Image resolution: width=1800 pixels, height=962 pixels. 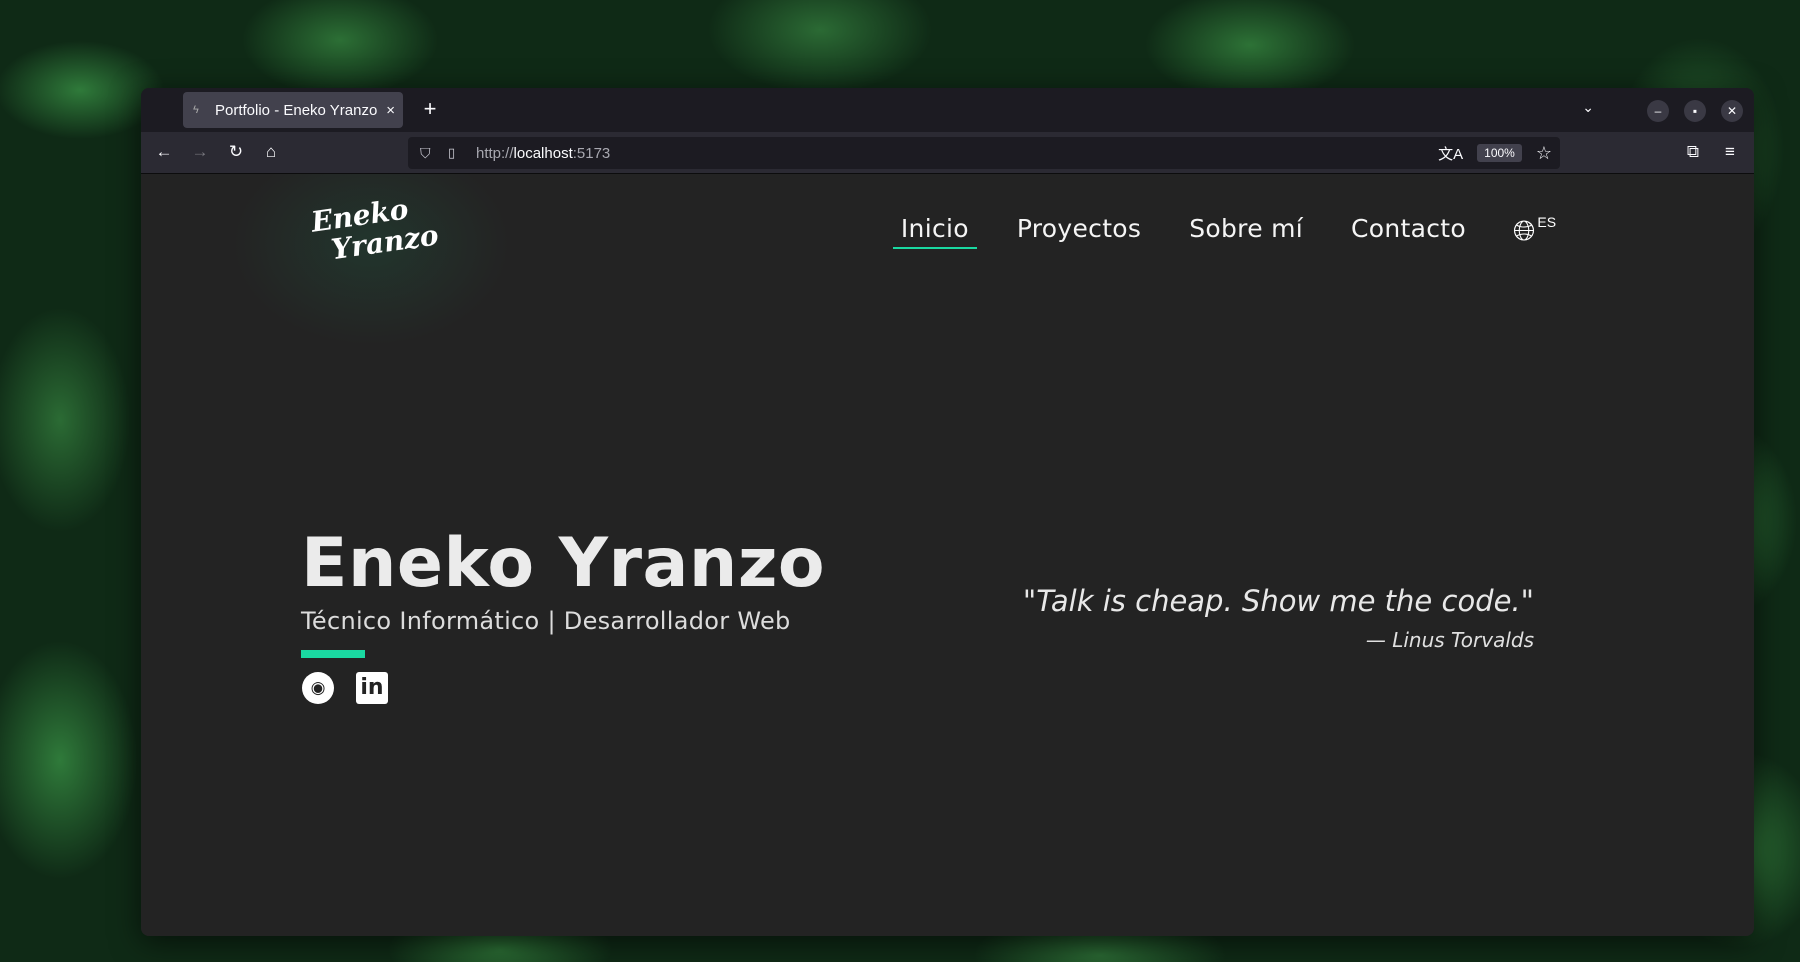 What do you see at coordinates (1544, 153) in the screenshot?
I see `bookmark-star-icon: ☆` at bounding box center [1544, 153].